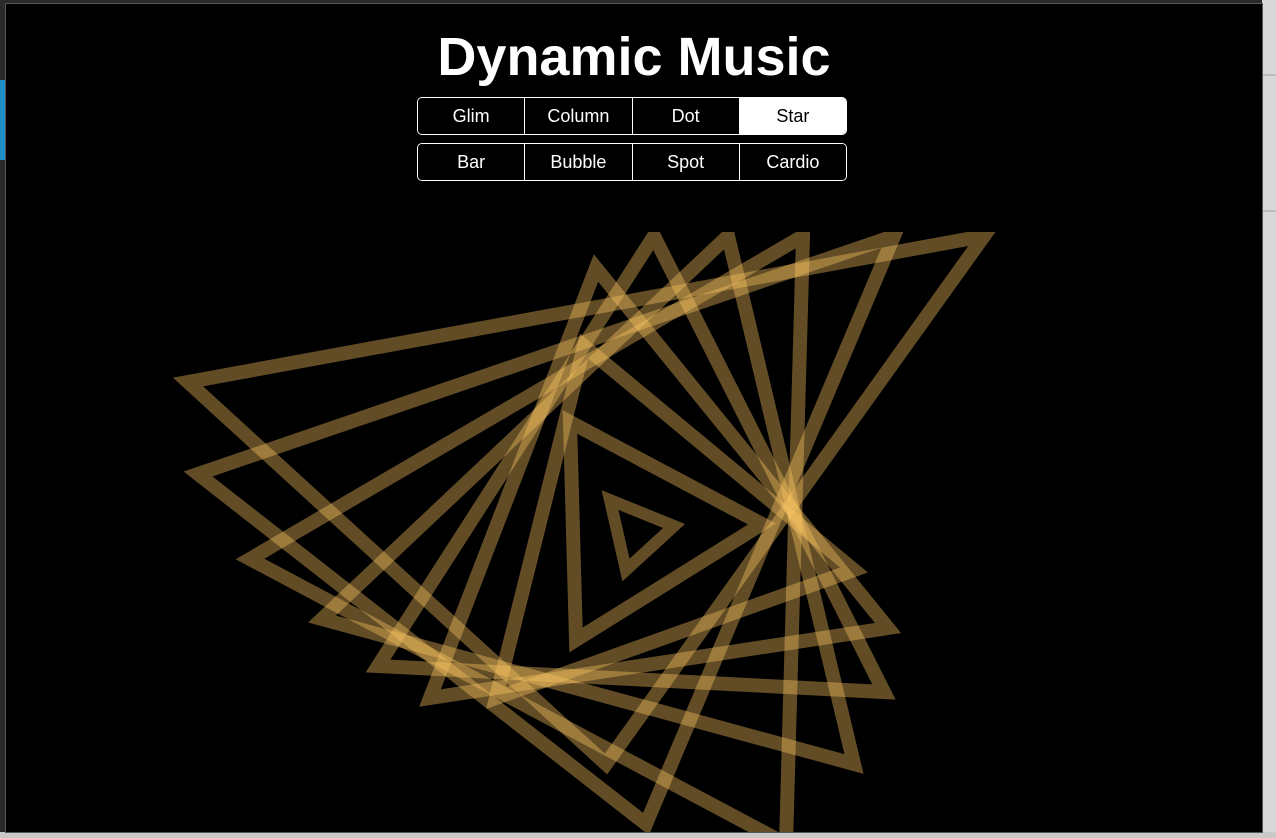 Image resolution: width=1276 pixels, height=838 pixels. I want to click on mode-button-bubble: Bubble, so click(579, 162).